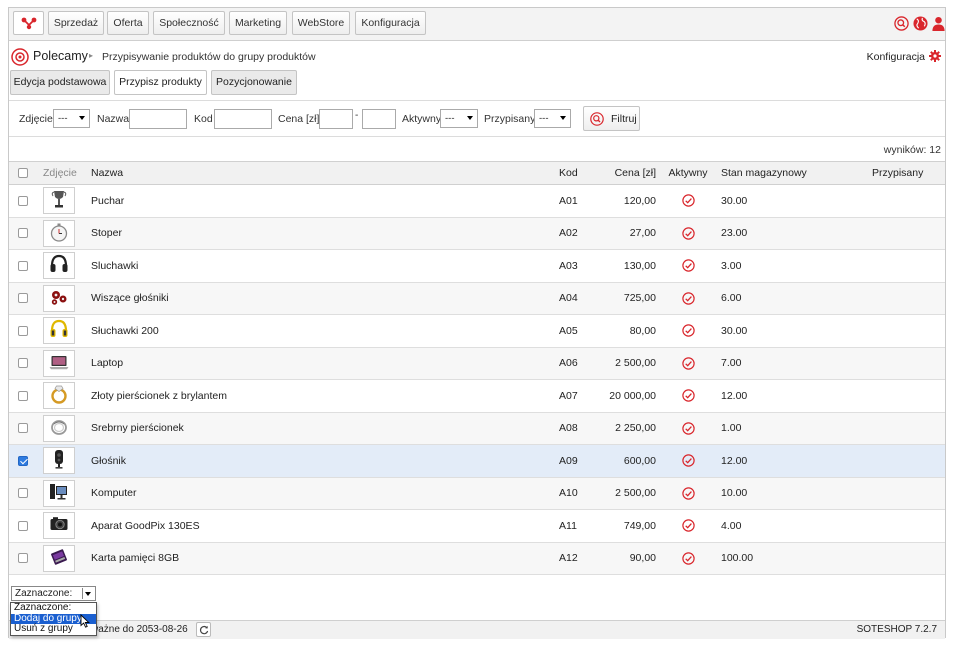 The width and height of the screenshot is (955, 650). Describe the element at coordinates (477, 461) in the screenshot. I see `table-row: Głośnik A09 600,00 12.00` at that location.